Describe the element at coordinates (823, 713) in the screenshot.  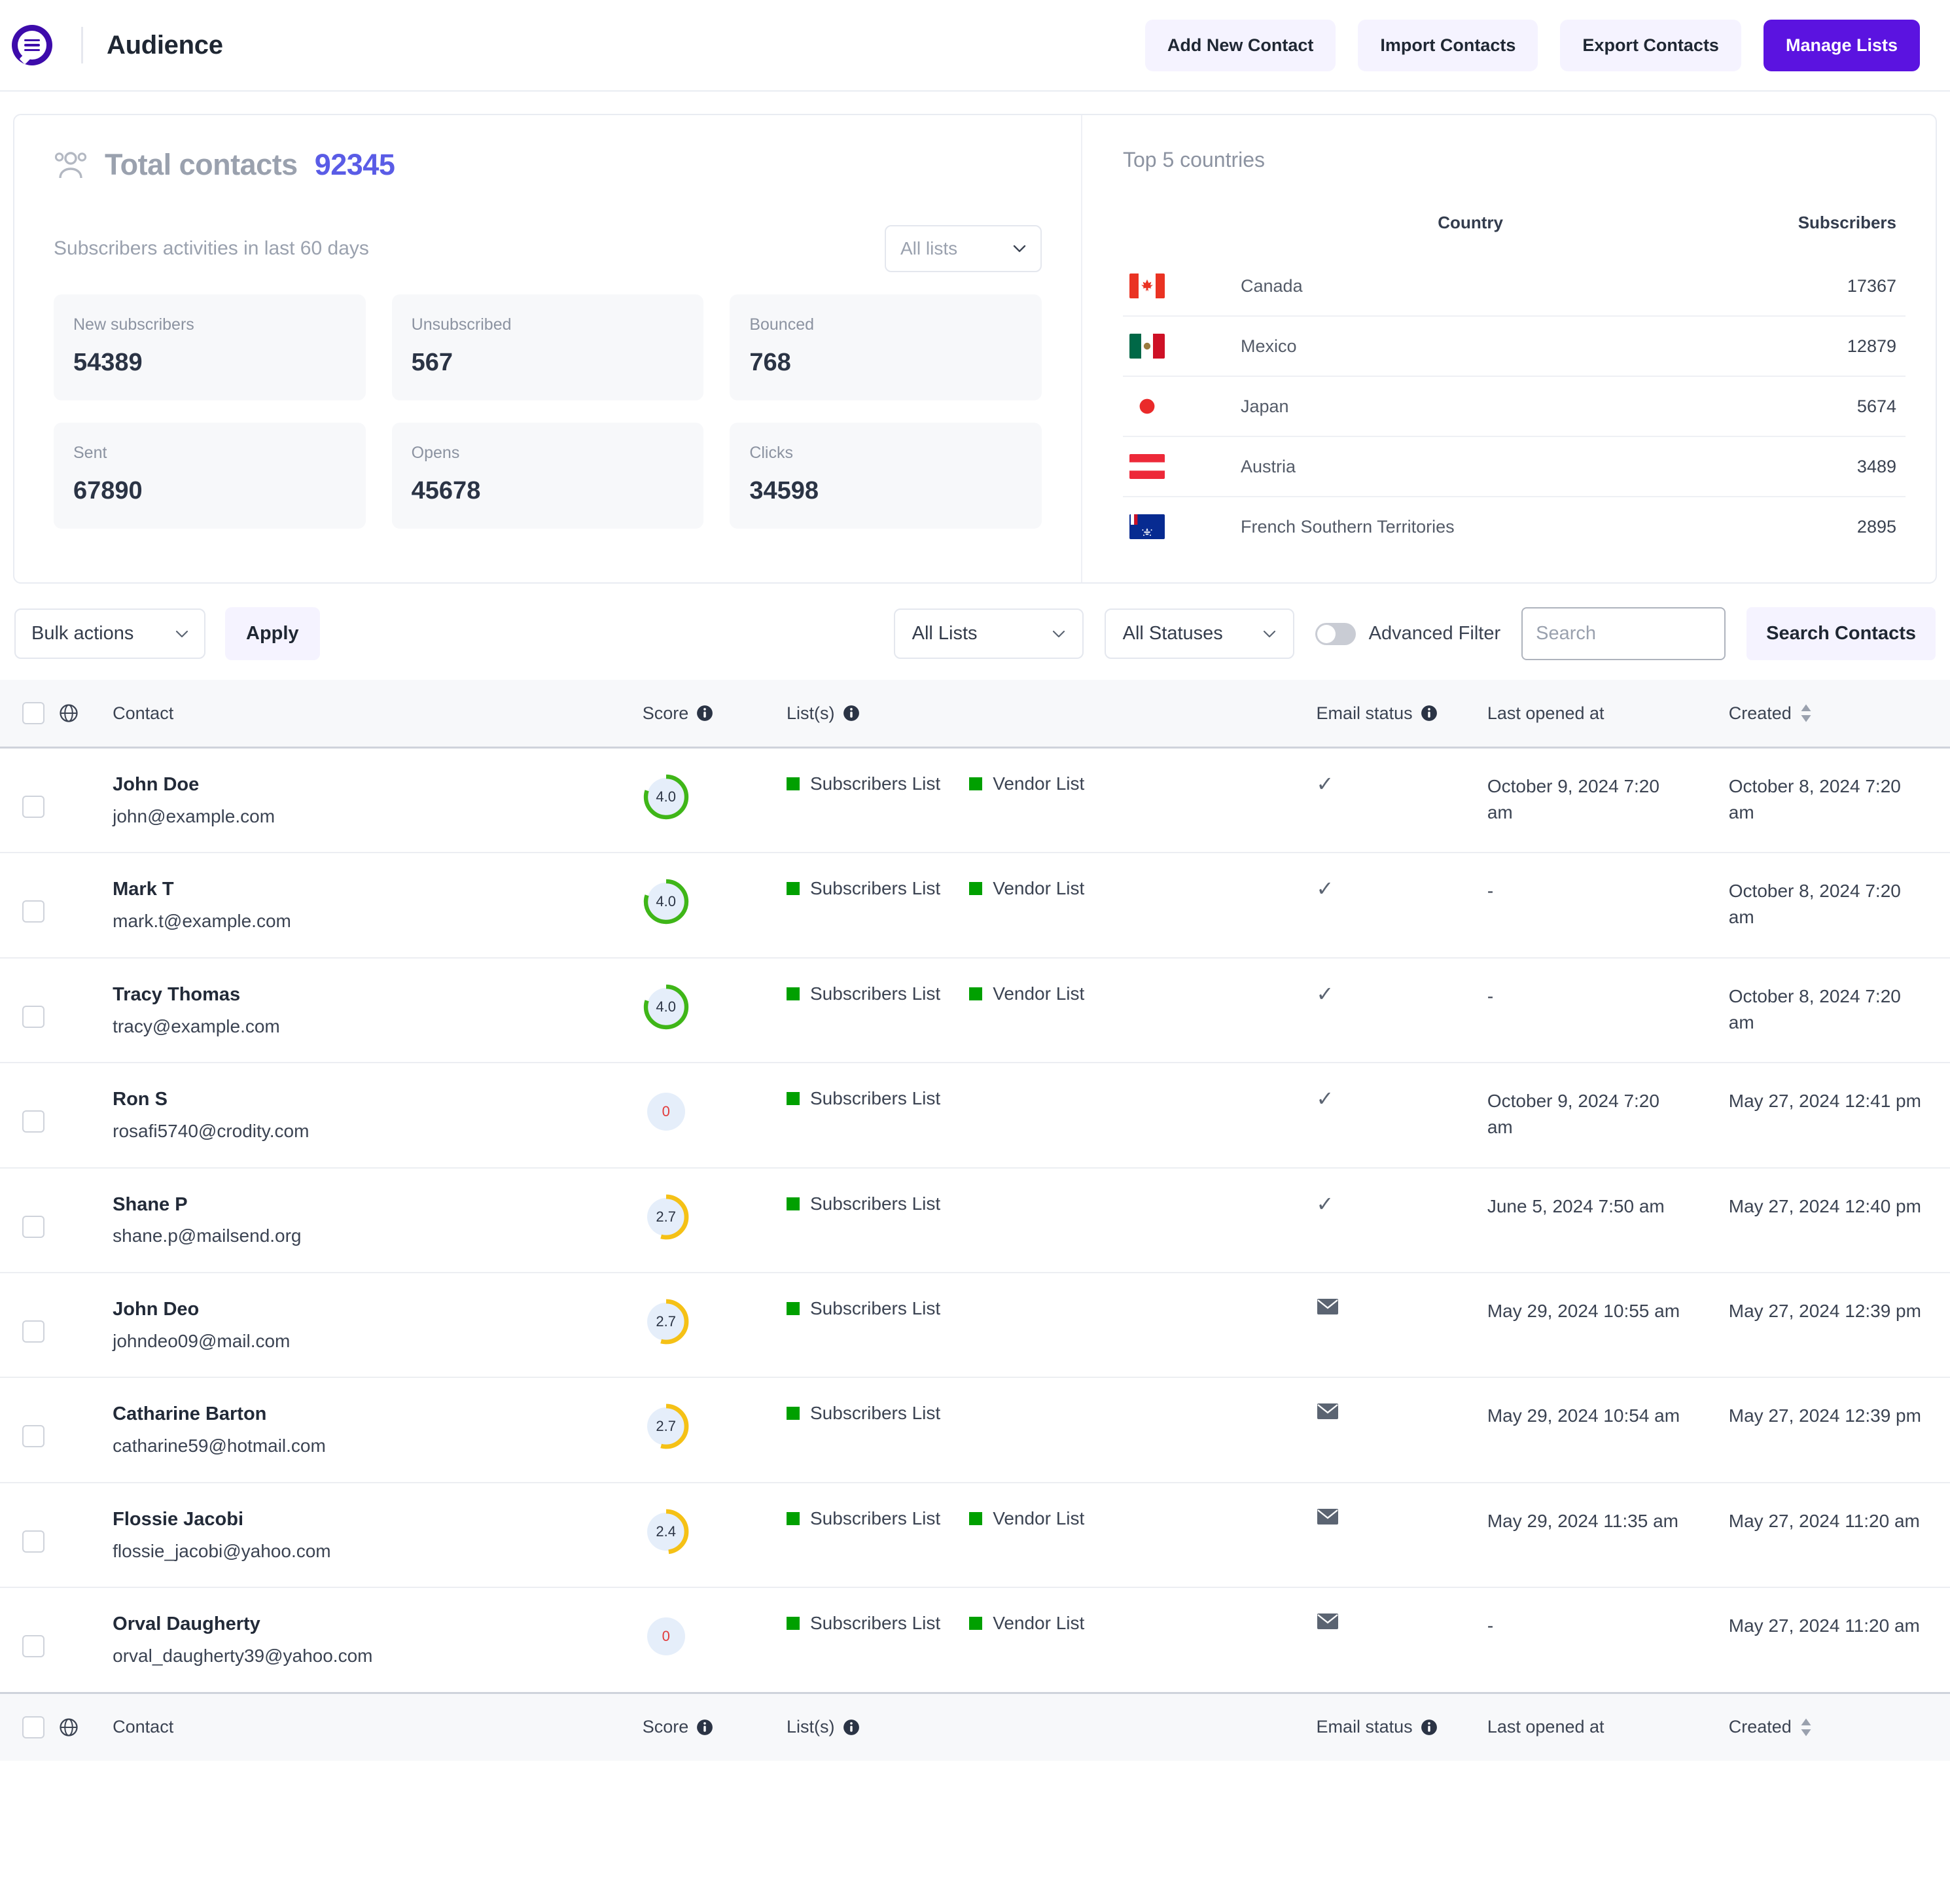
I see `lists-column-header: List(s)` at that location.